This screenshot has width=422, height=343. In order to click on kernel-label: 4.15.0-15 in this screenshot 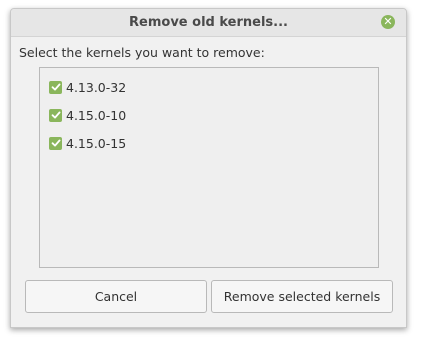, I will do `click(96, 143)`.